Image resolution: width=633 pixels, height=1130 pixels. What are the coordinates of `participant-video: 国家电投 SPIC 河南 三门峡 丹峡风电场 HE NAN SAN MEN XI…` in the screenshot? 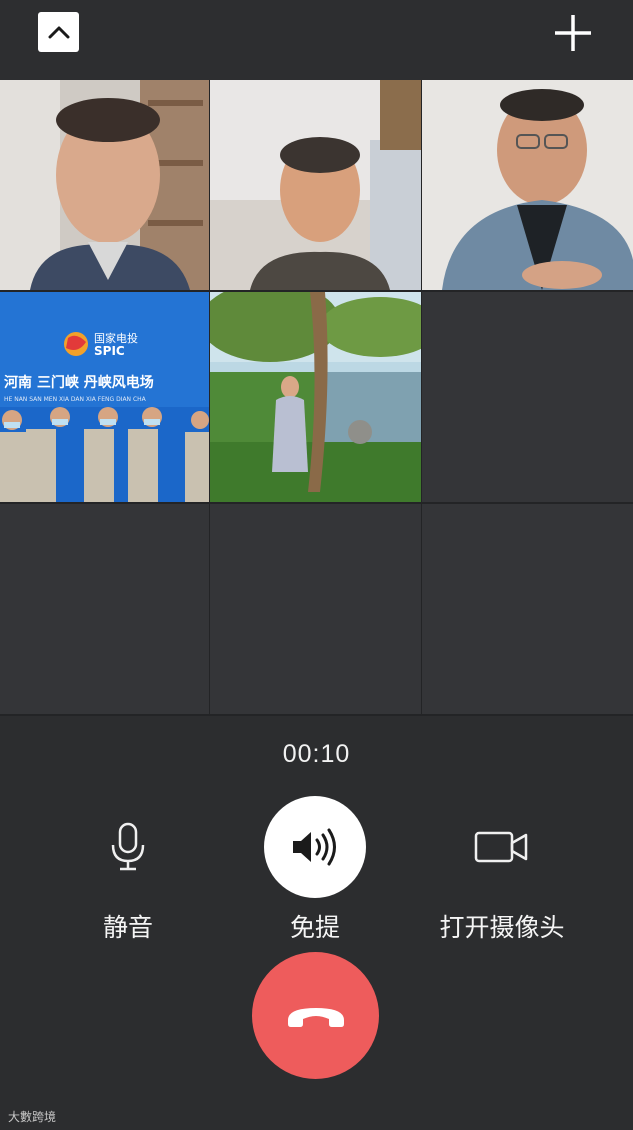 It's located at (104, 397).